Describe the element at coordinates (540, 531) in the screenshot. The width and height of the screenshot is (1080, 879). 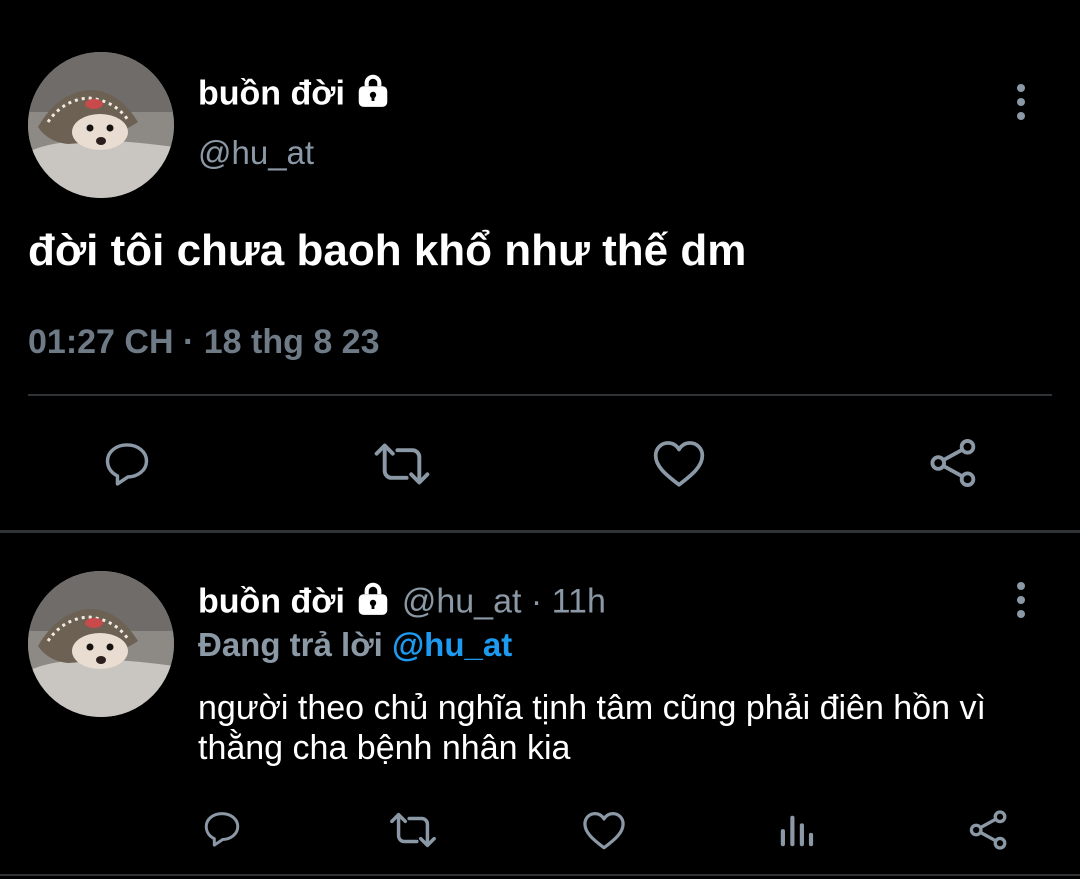
I see `section-divider` at that location.